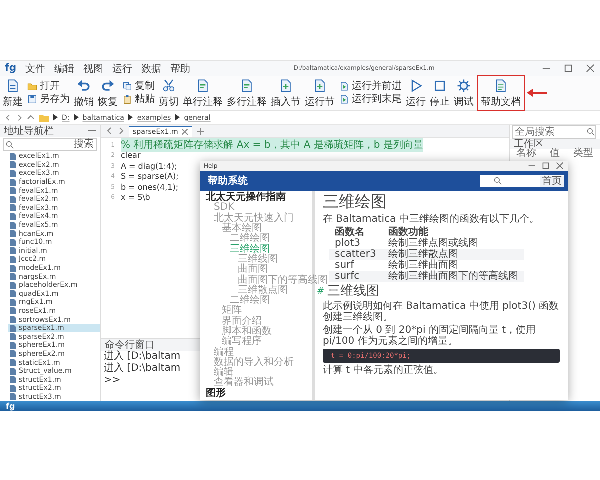 The width and height of the screenshot is (600, 480). Describe the element at coordinates (370, 86) in the screenshot. I see `ribbon-button: 运行并前进` at that location.